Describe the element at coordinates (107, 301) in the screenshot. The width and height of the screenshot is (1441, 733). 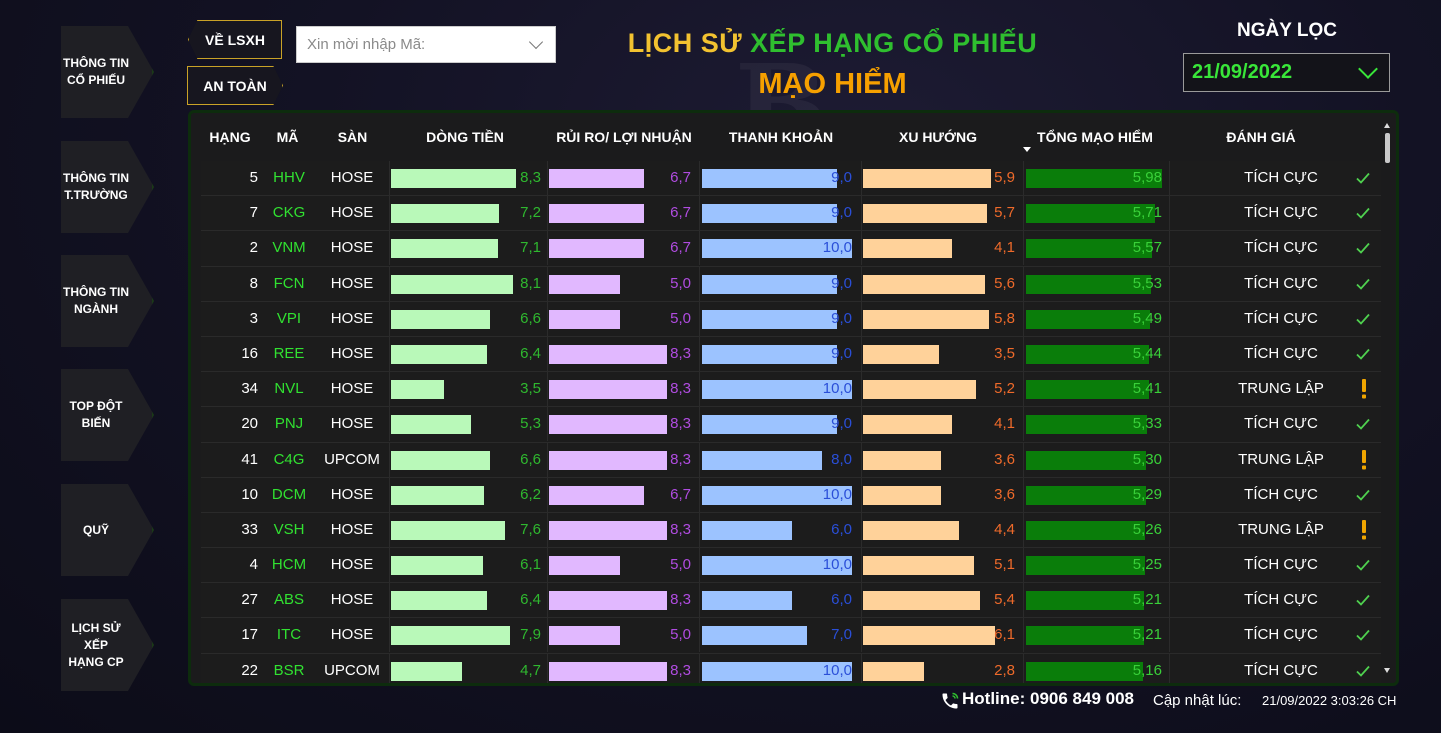
I see `nav-item-2: THÔNG TIN NGÀNH` at that location.